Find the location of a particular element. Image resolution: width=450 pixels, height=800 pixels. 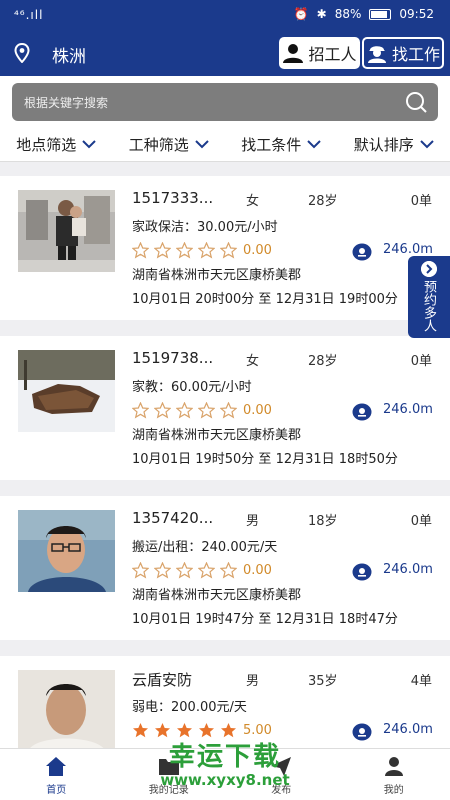

tab-records: 我的记录 is located at coordinates (169, 774).